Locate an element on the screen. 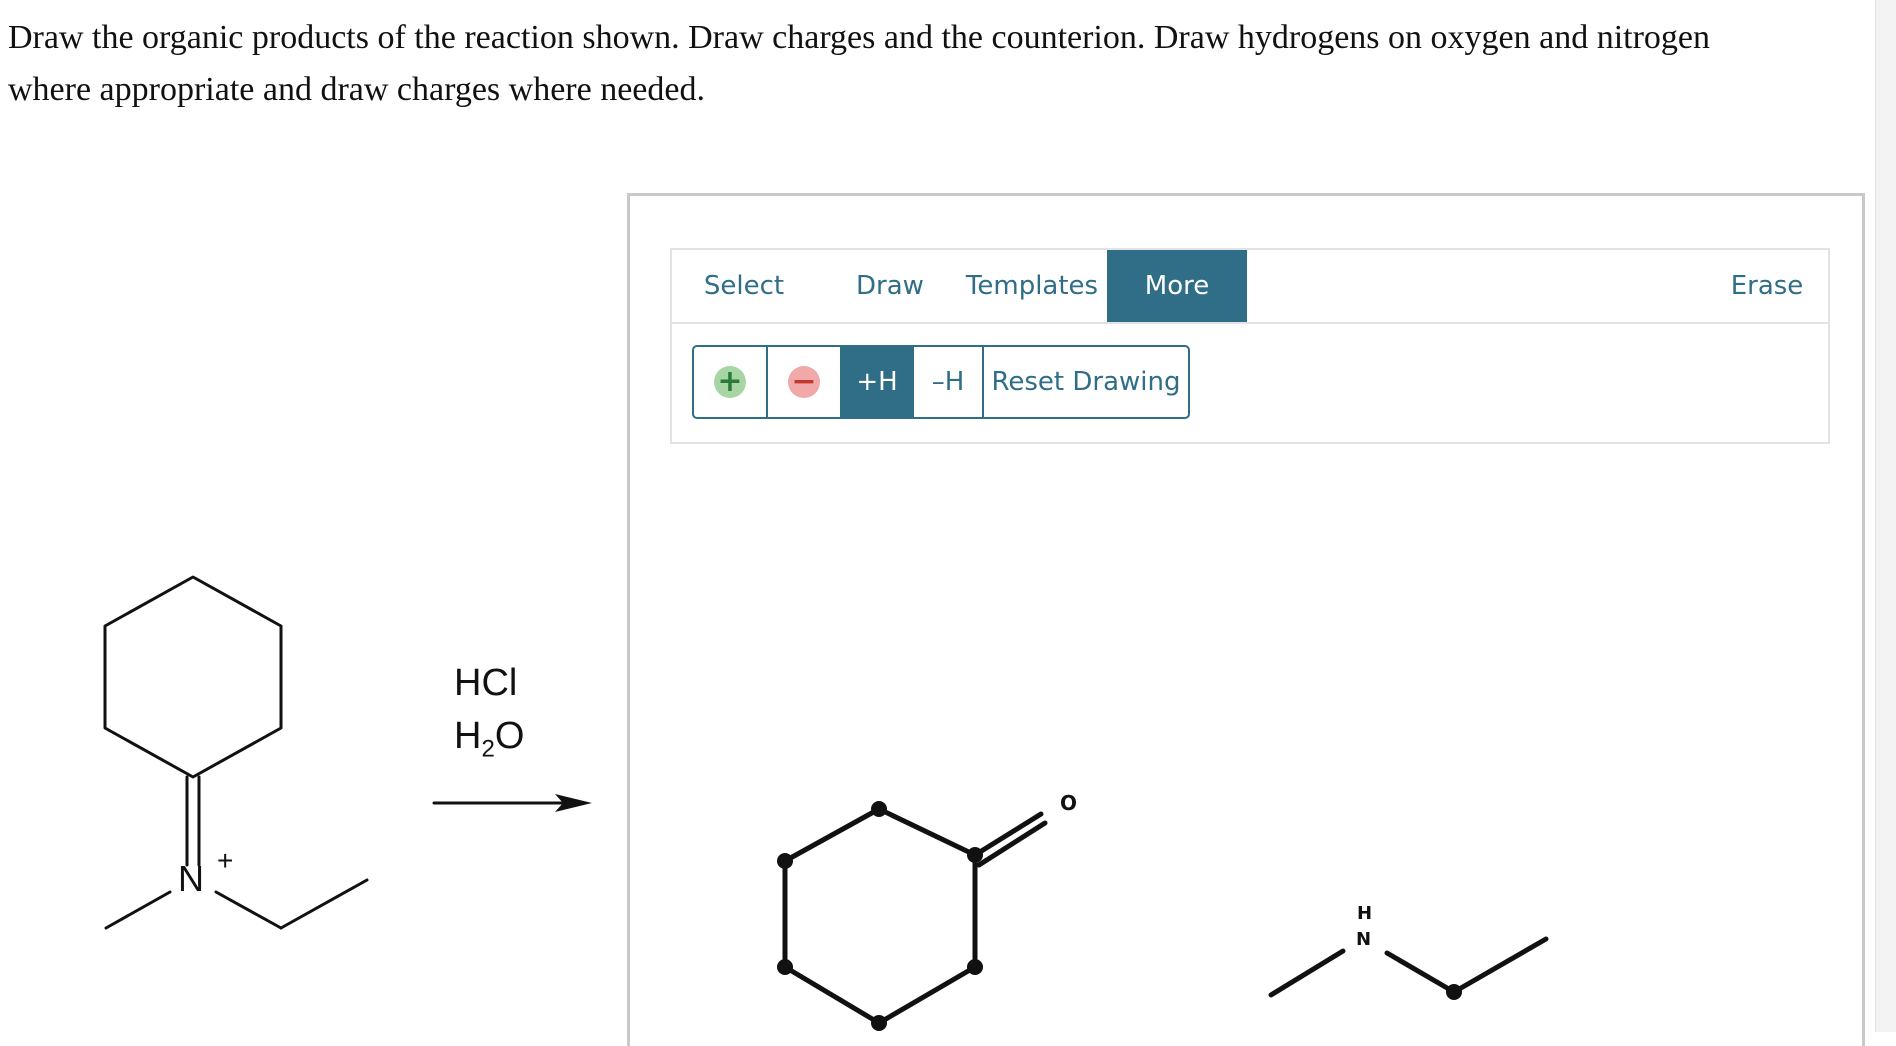 Image resolution: width=1896 pixels, height=1046 pixels. remove-hydrogen-button: –H is located at coordinates (949, 382).